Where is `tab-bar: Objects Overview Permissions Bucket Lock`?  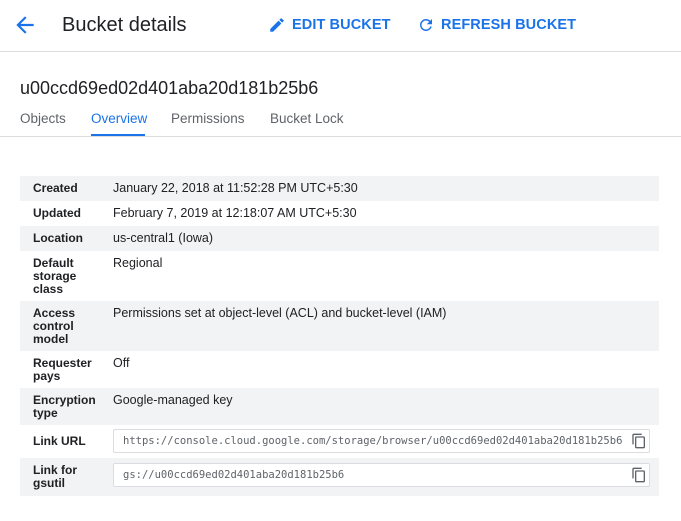
tab-bar: Objects Overview Permissions Bucket Lock is located at coordinates (340, 118).